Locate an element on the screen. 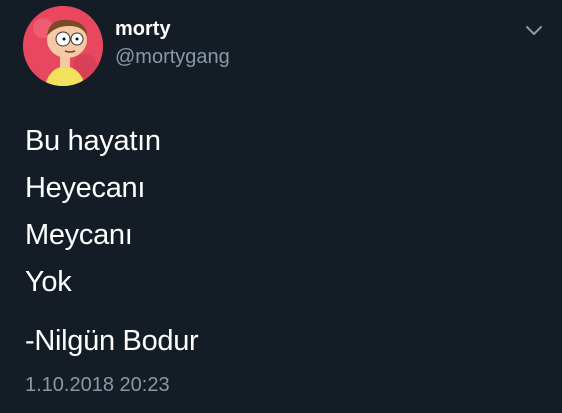 This screenshot has height=413, width=562. chevron-down-icon is located at coordinates (534, 31).